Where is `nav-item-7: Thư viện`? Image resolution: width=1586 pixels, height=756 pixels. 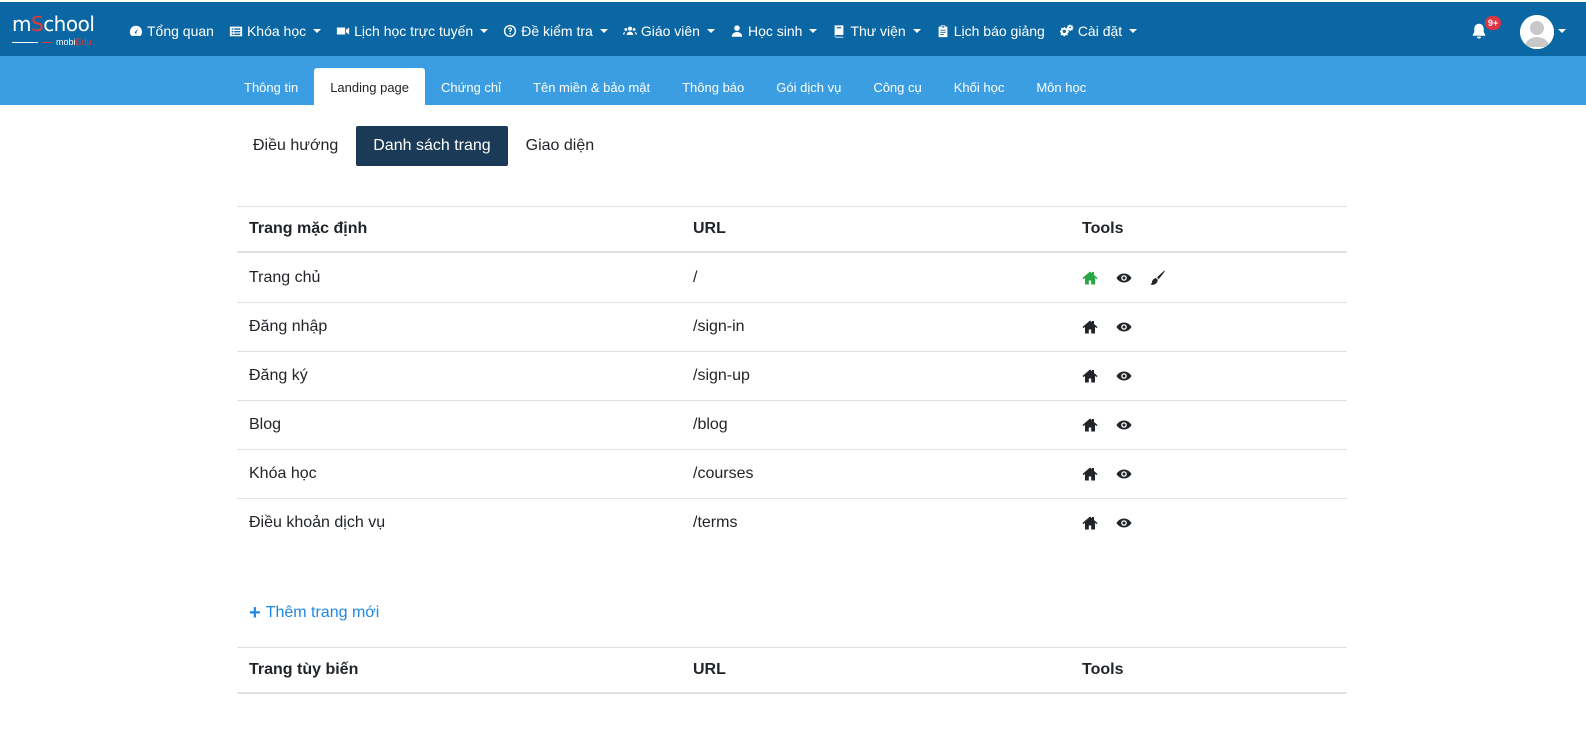 nav-item-7: Thư viện is located at coordinates (876, 31).